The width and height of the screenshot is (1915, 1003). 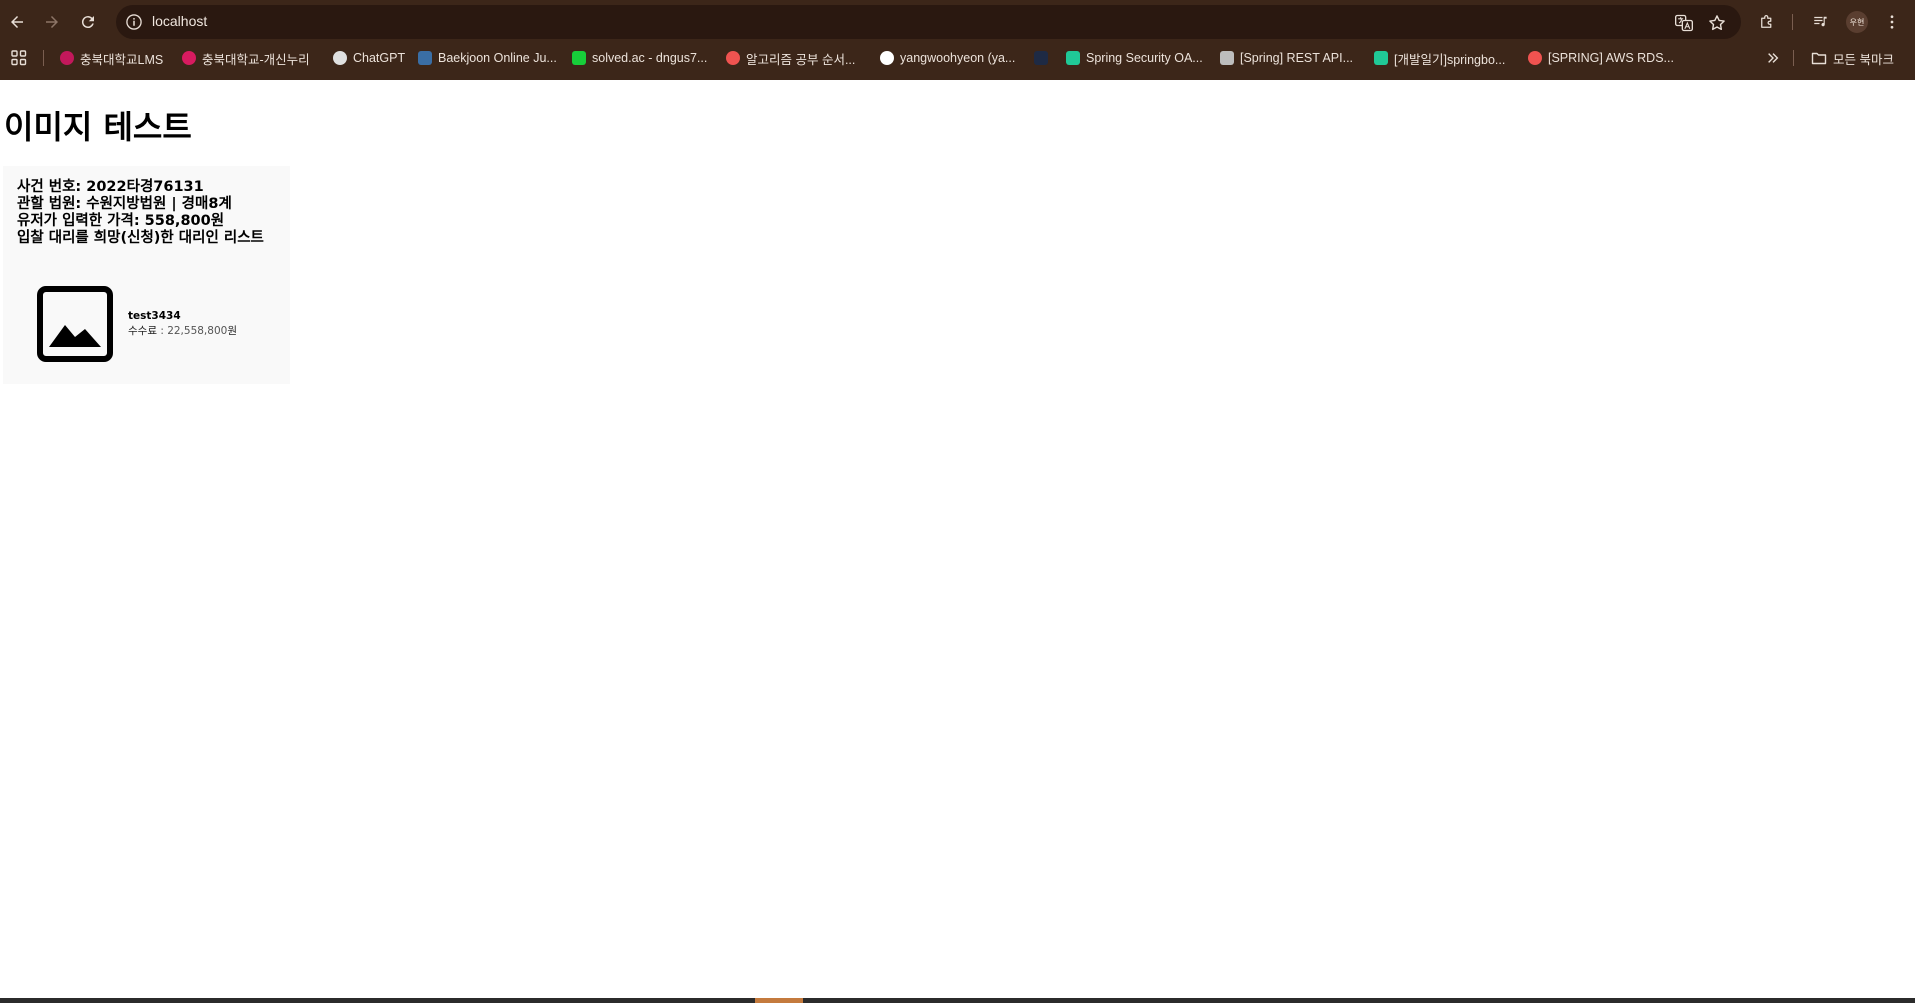 What do you see at coordinates (1863, 59) in the screenshot?
I see `all-bookmarks-label: 모든 북마크` at bounding box center [1863, 59].